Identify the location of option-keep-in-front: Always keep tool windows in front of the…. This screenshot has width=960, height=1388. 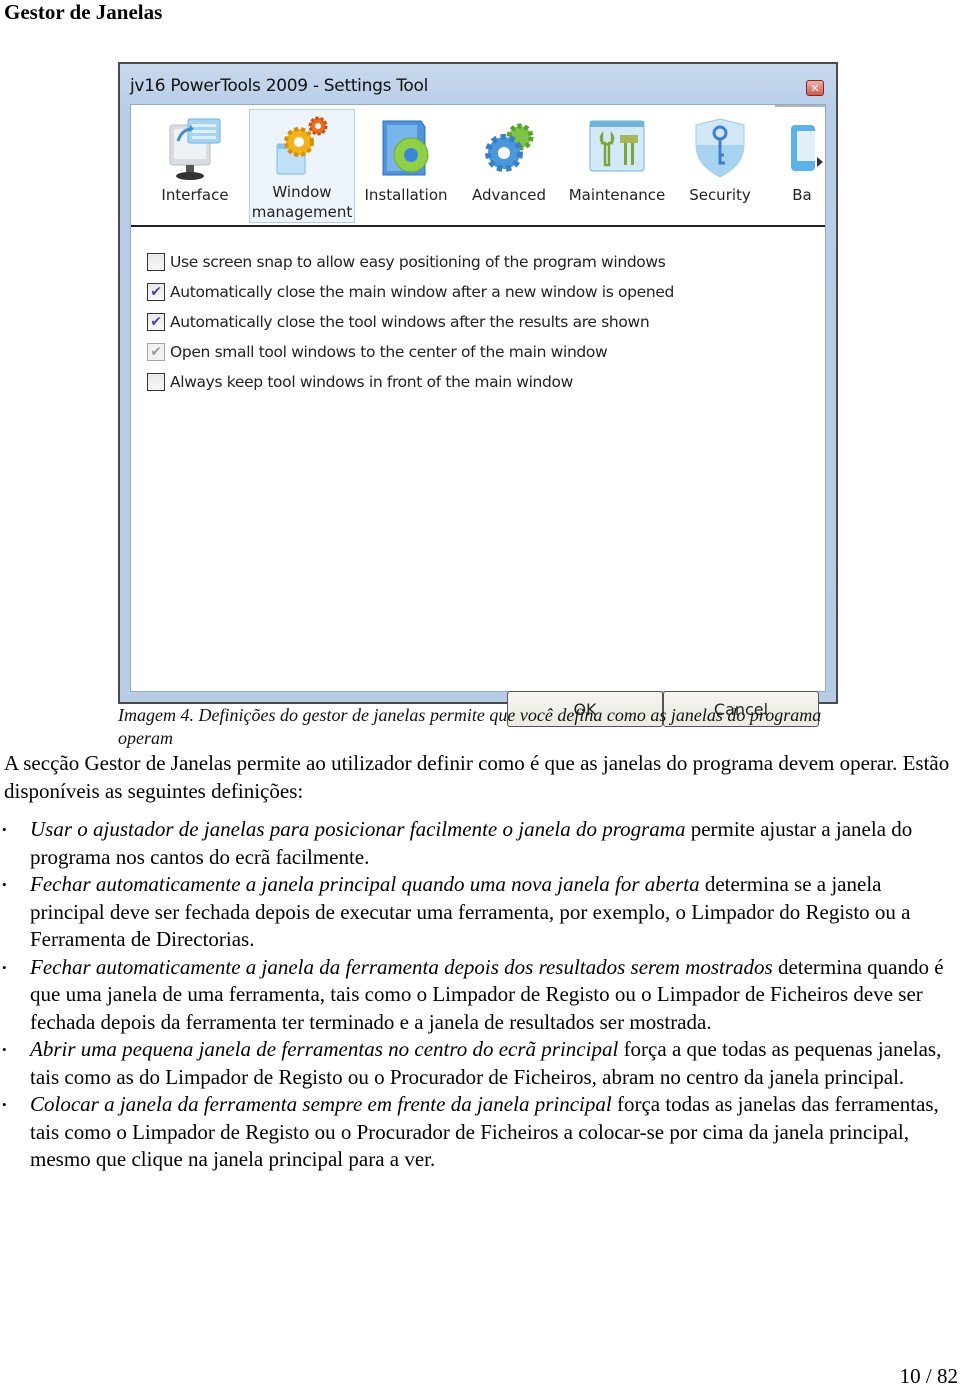
(410, 382).